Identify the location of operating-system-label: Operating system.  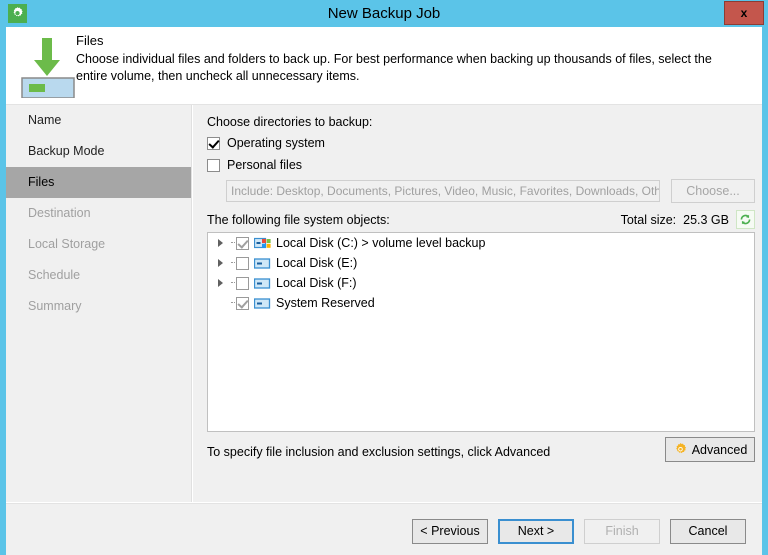
(276, 143).